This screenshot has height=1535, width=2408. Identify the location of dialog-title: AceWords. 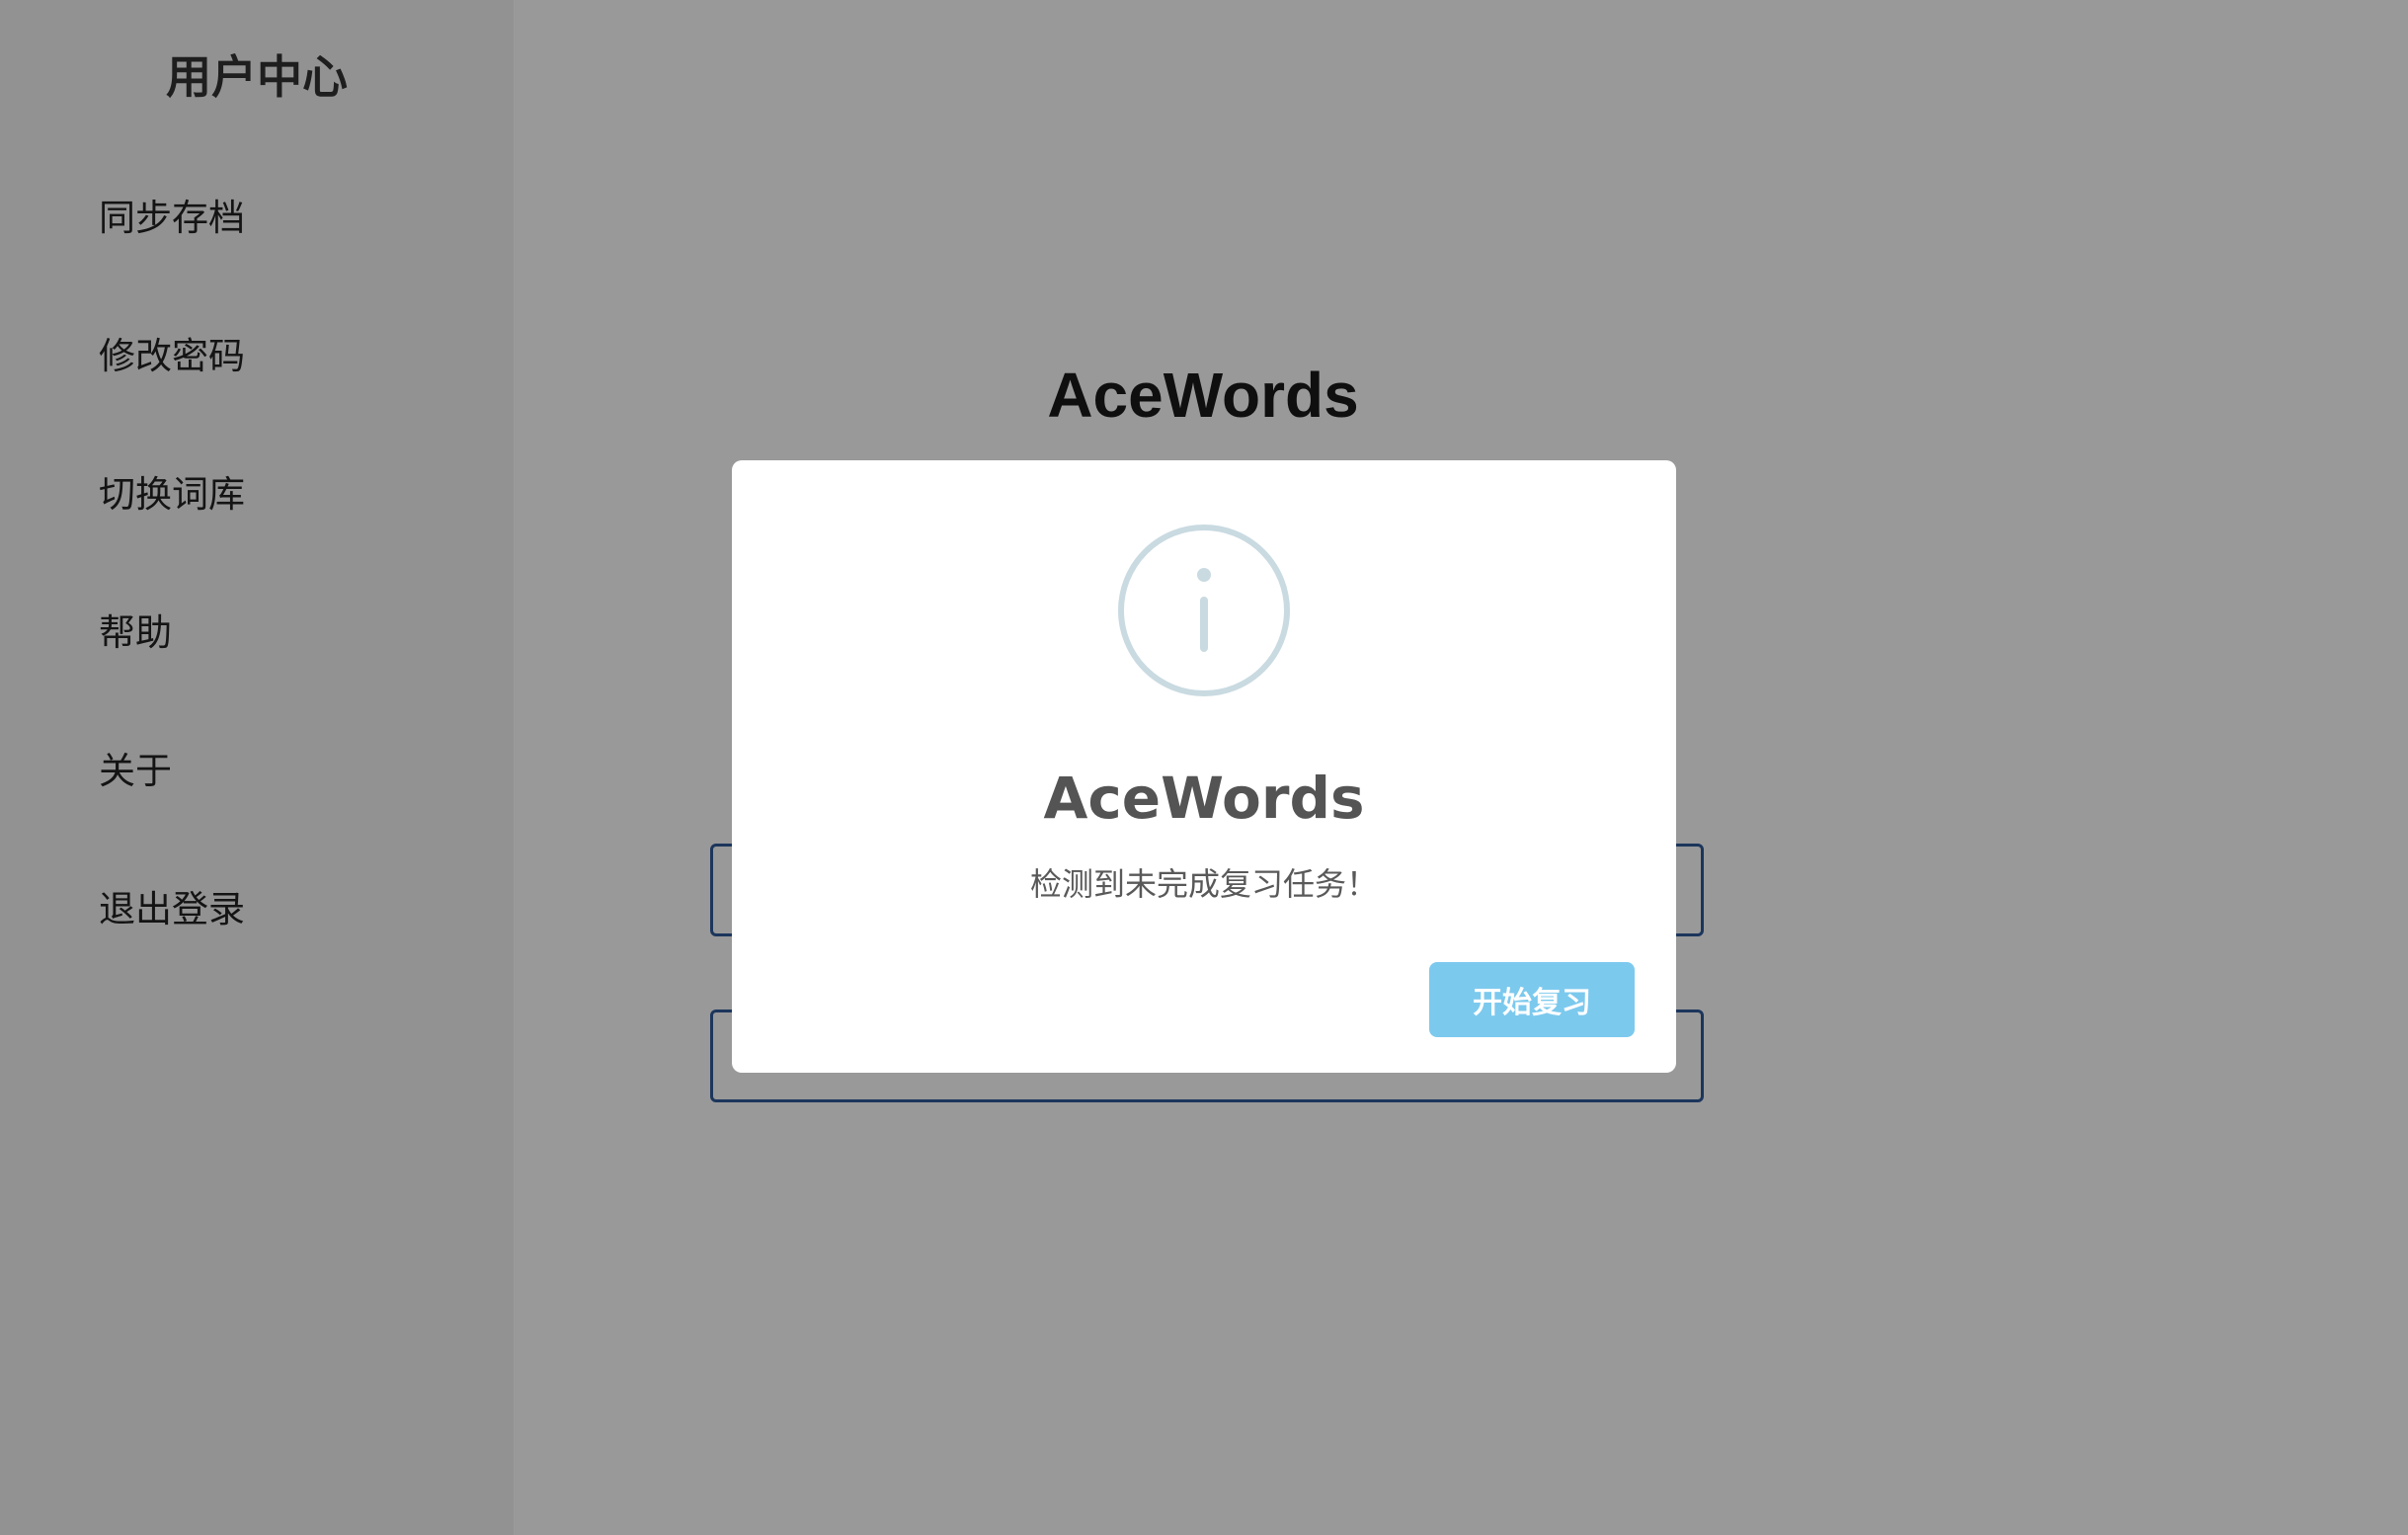
(1204, 798).